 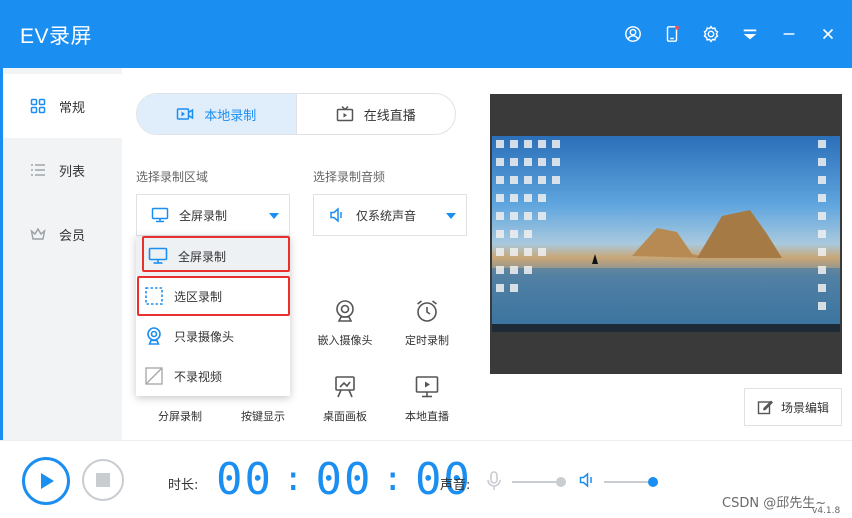 I want to click on scheduled-record-button: 定时录制, so click(x=427, y=323).